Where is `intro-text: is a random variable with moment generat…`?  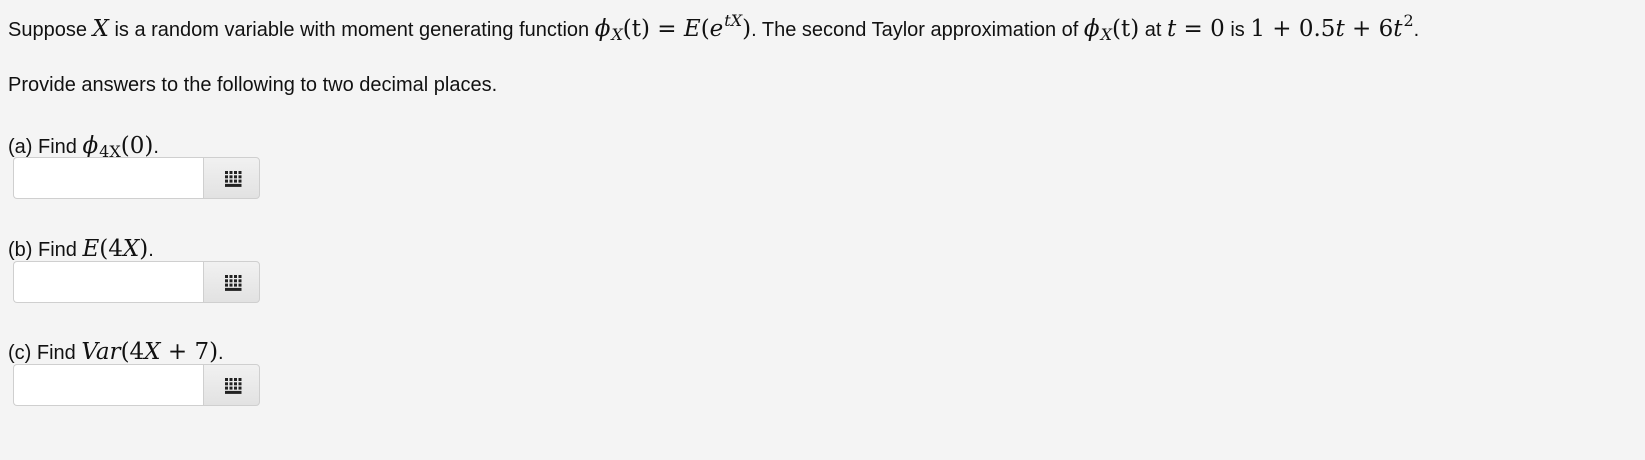
intro-text: is a random variable with moment generat… is located at coordinates (351, 30).